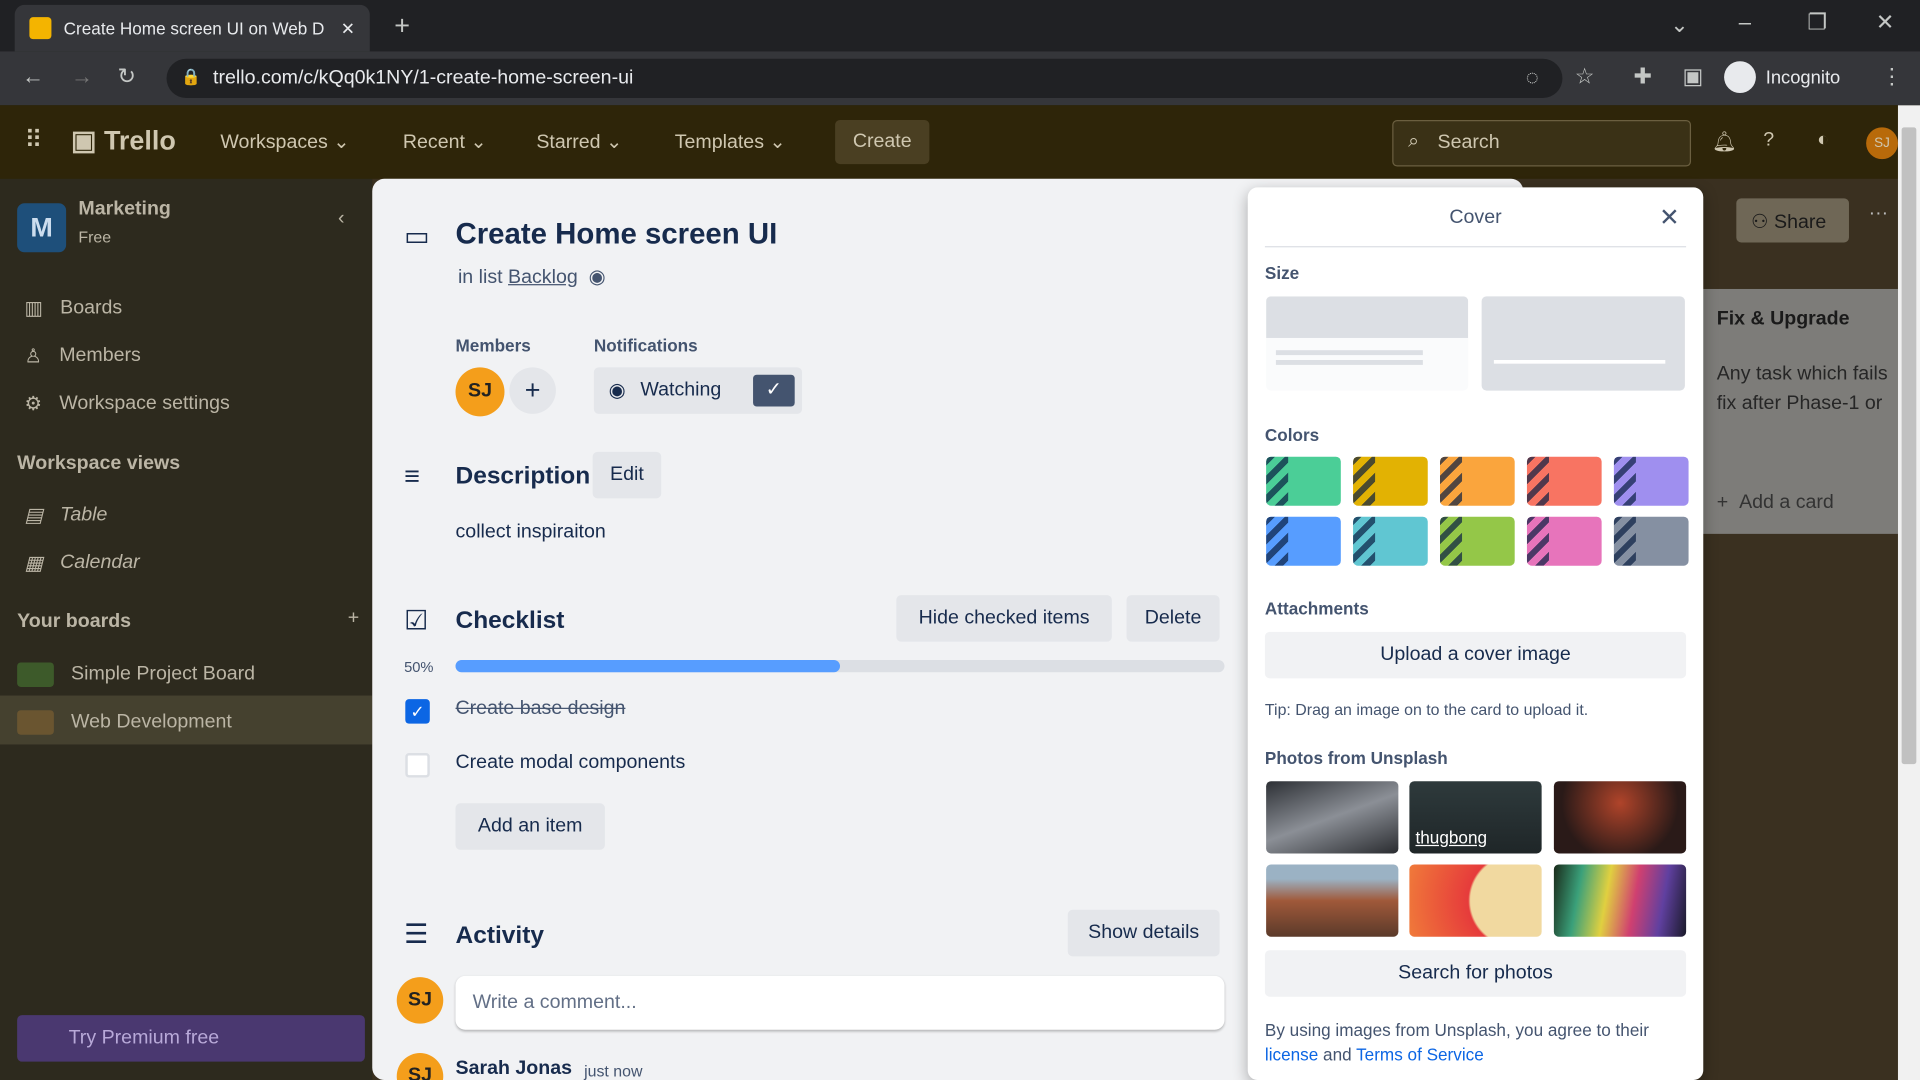 The width and height of the screenshot is (1920, 1080). I want to click on add-item-button: Add an item, so click(530, 826).